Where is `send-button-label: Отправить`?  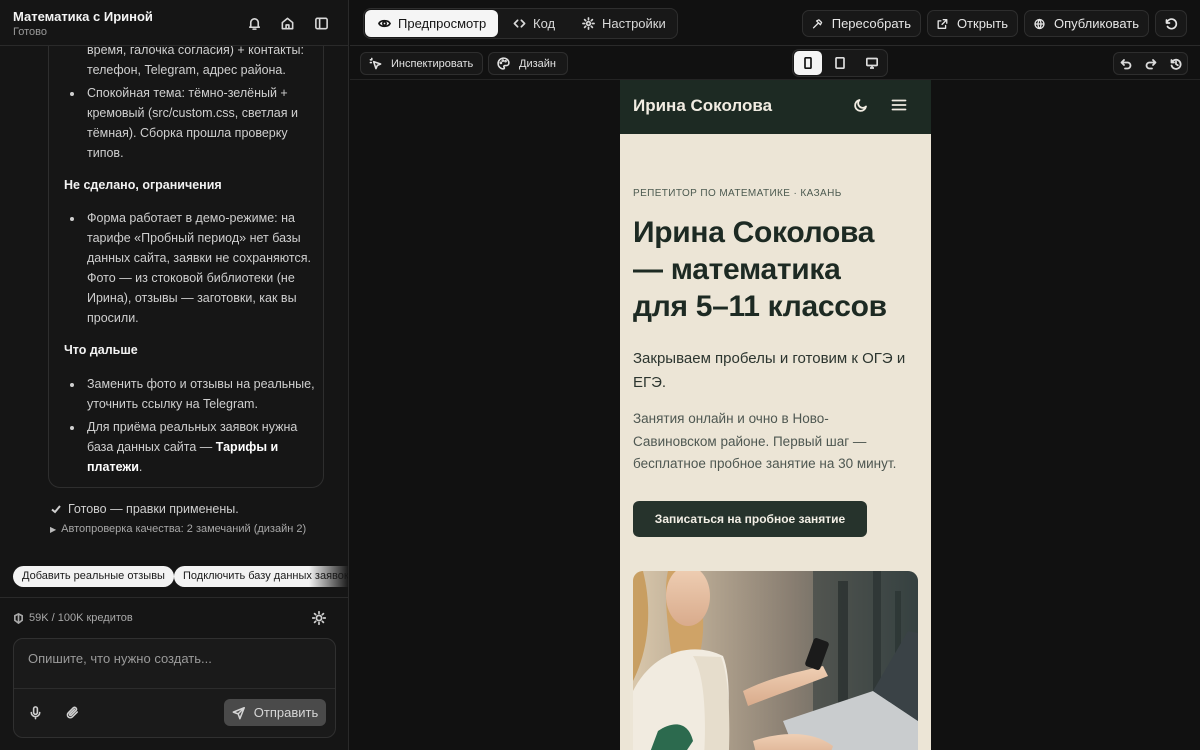 send-button-label: Отправить is located at coordinates (286, 712).